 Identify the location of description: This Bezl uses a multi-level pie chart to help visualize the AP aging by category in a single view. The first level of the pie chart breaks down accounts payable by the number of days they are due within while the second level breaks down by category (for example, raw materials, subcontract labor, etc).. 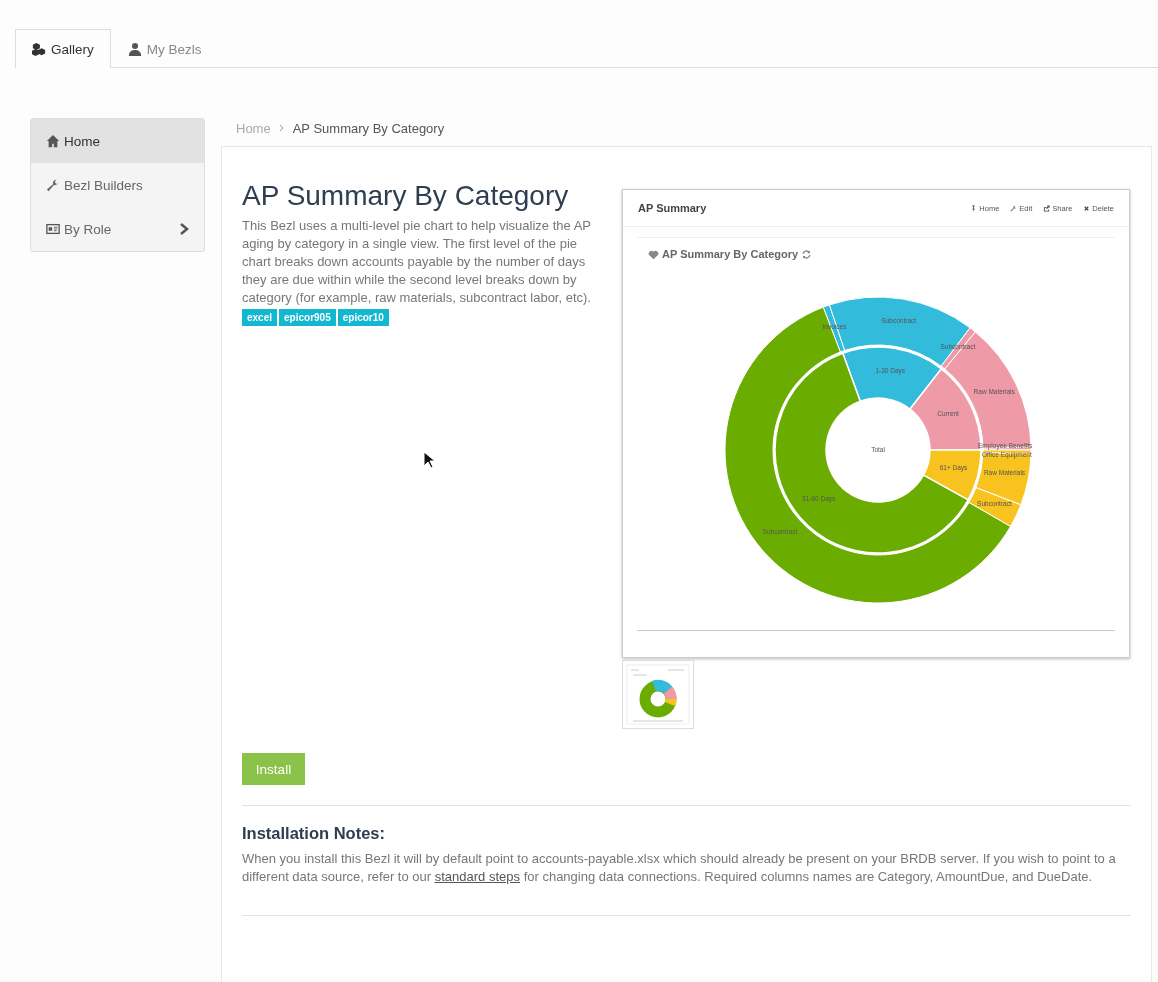
(417, 262).